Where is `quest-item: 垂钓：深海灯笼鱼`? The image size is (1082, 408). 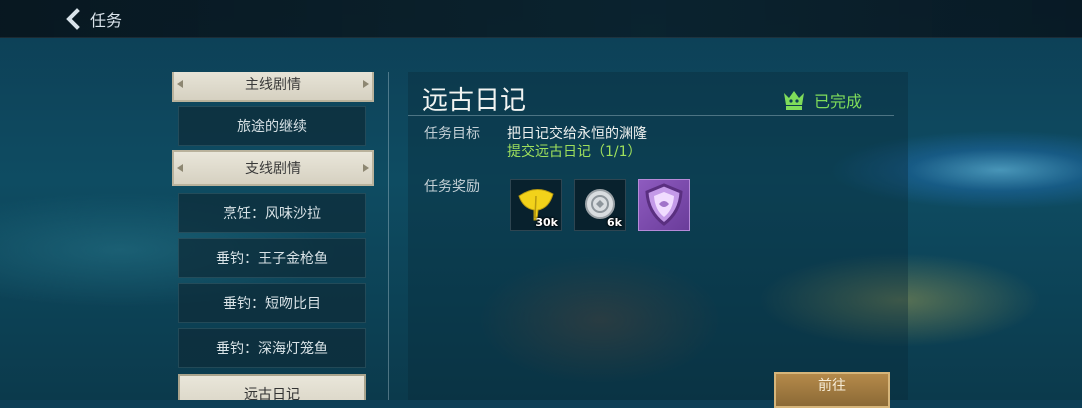 quest-item: 垂钓：深海灯笼鱼 is located at coordinates (272, 348).